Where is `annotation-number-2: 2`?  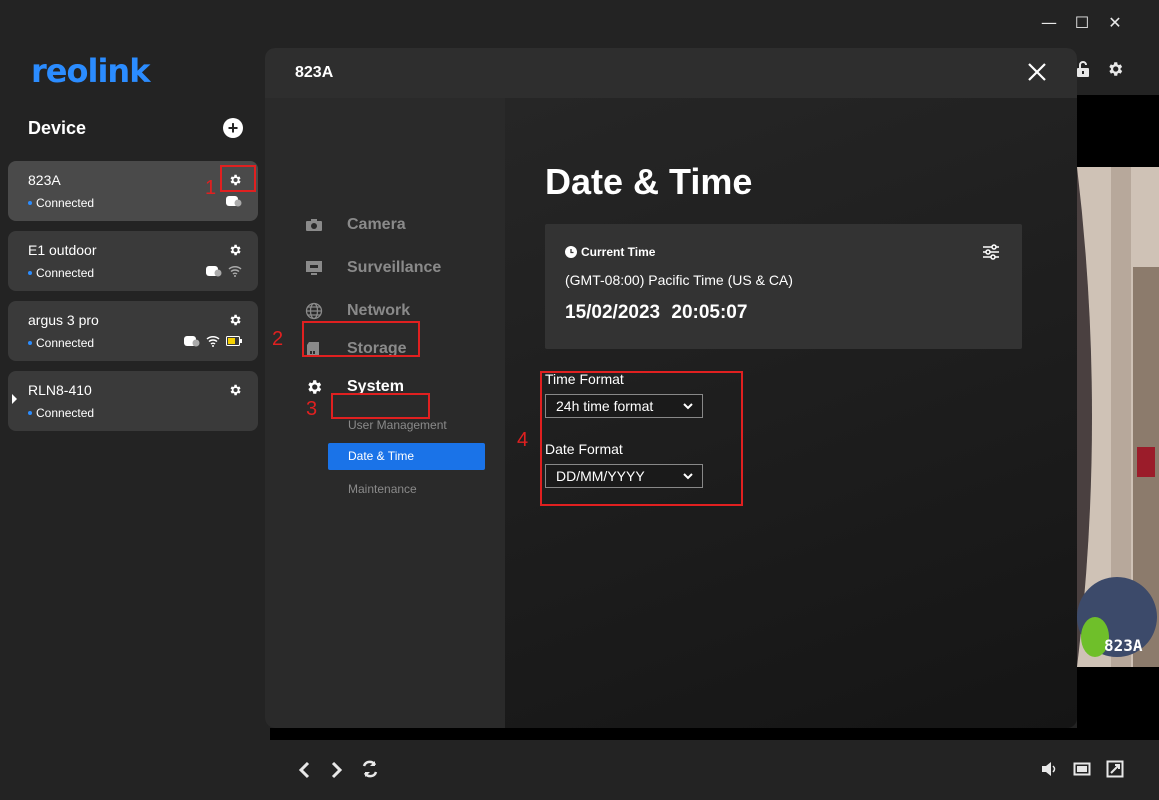
annotation-number-2: 2 is located at coordinates (278, 339).